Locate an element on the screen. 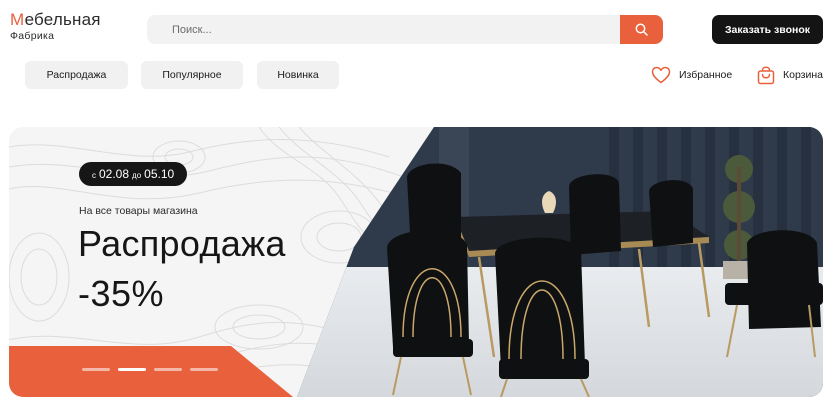 The width and height of the screenshot is (828, 415). nav-item-sale: Распродажа is located at coordinates (76, 75).